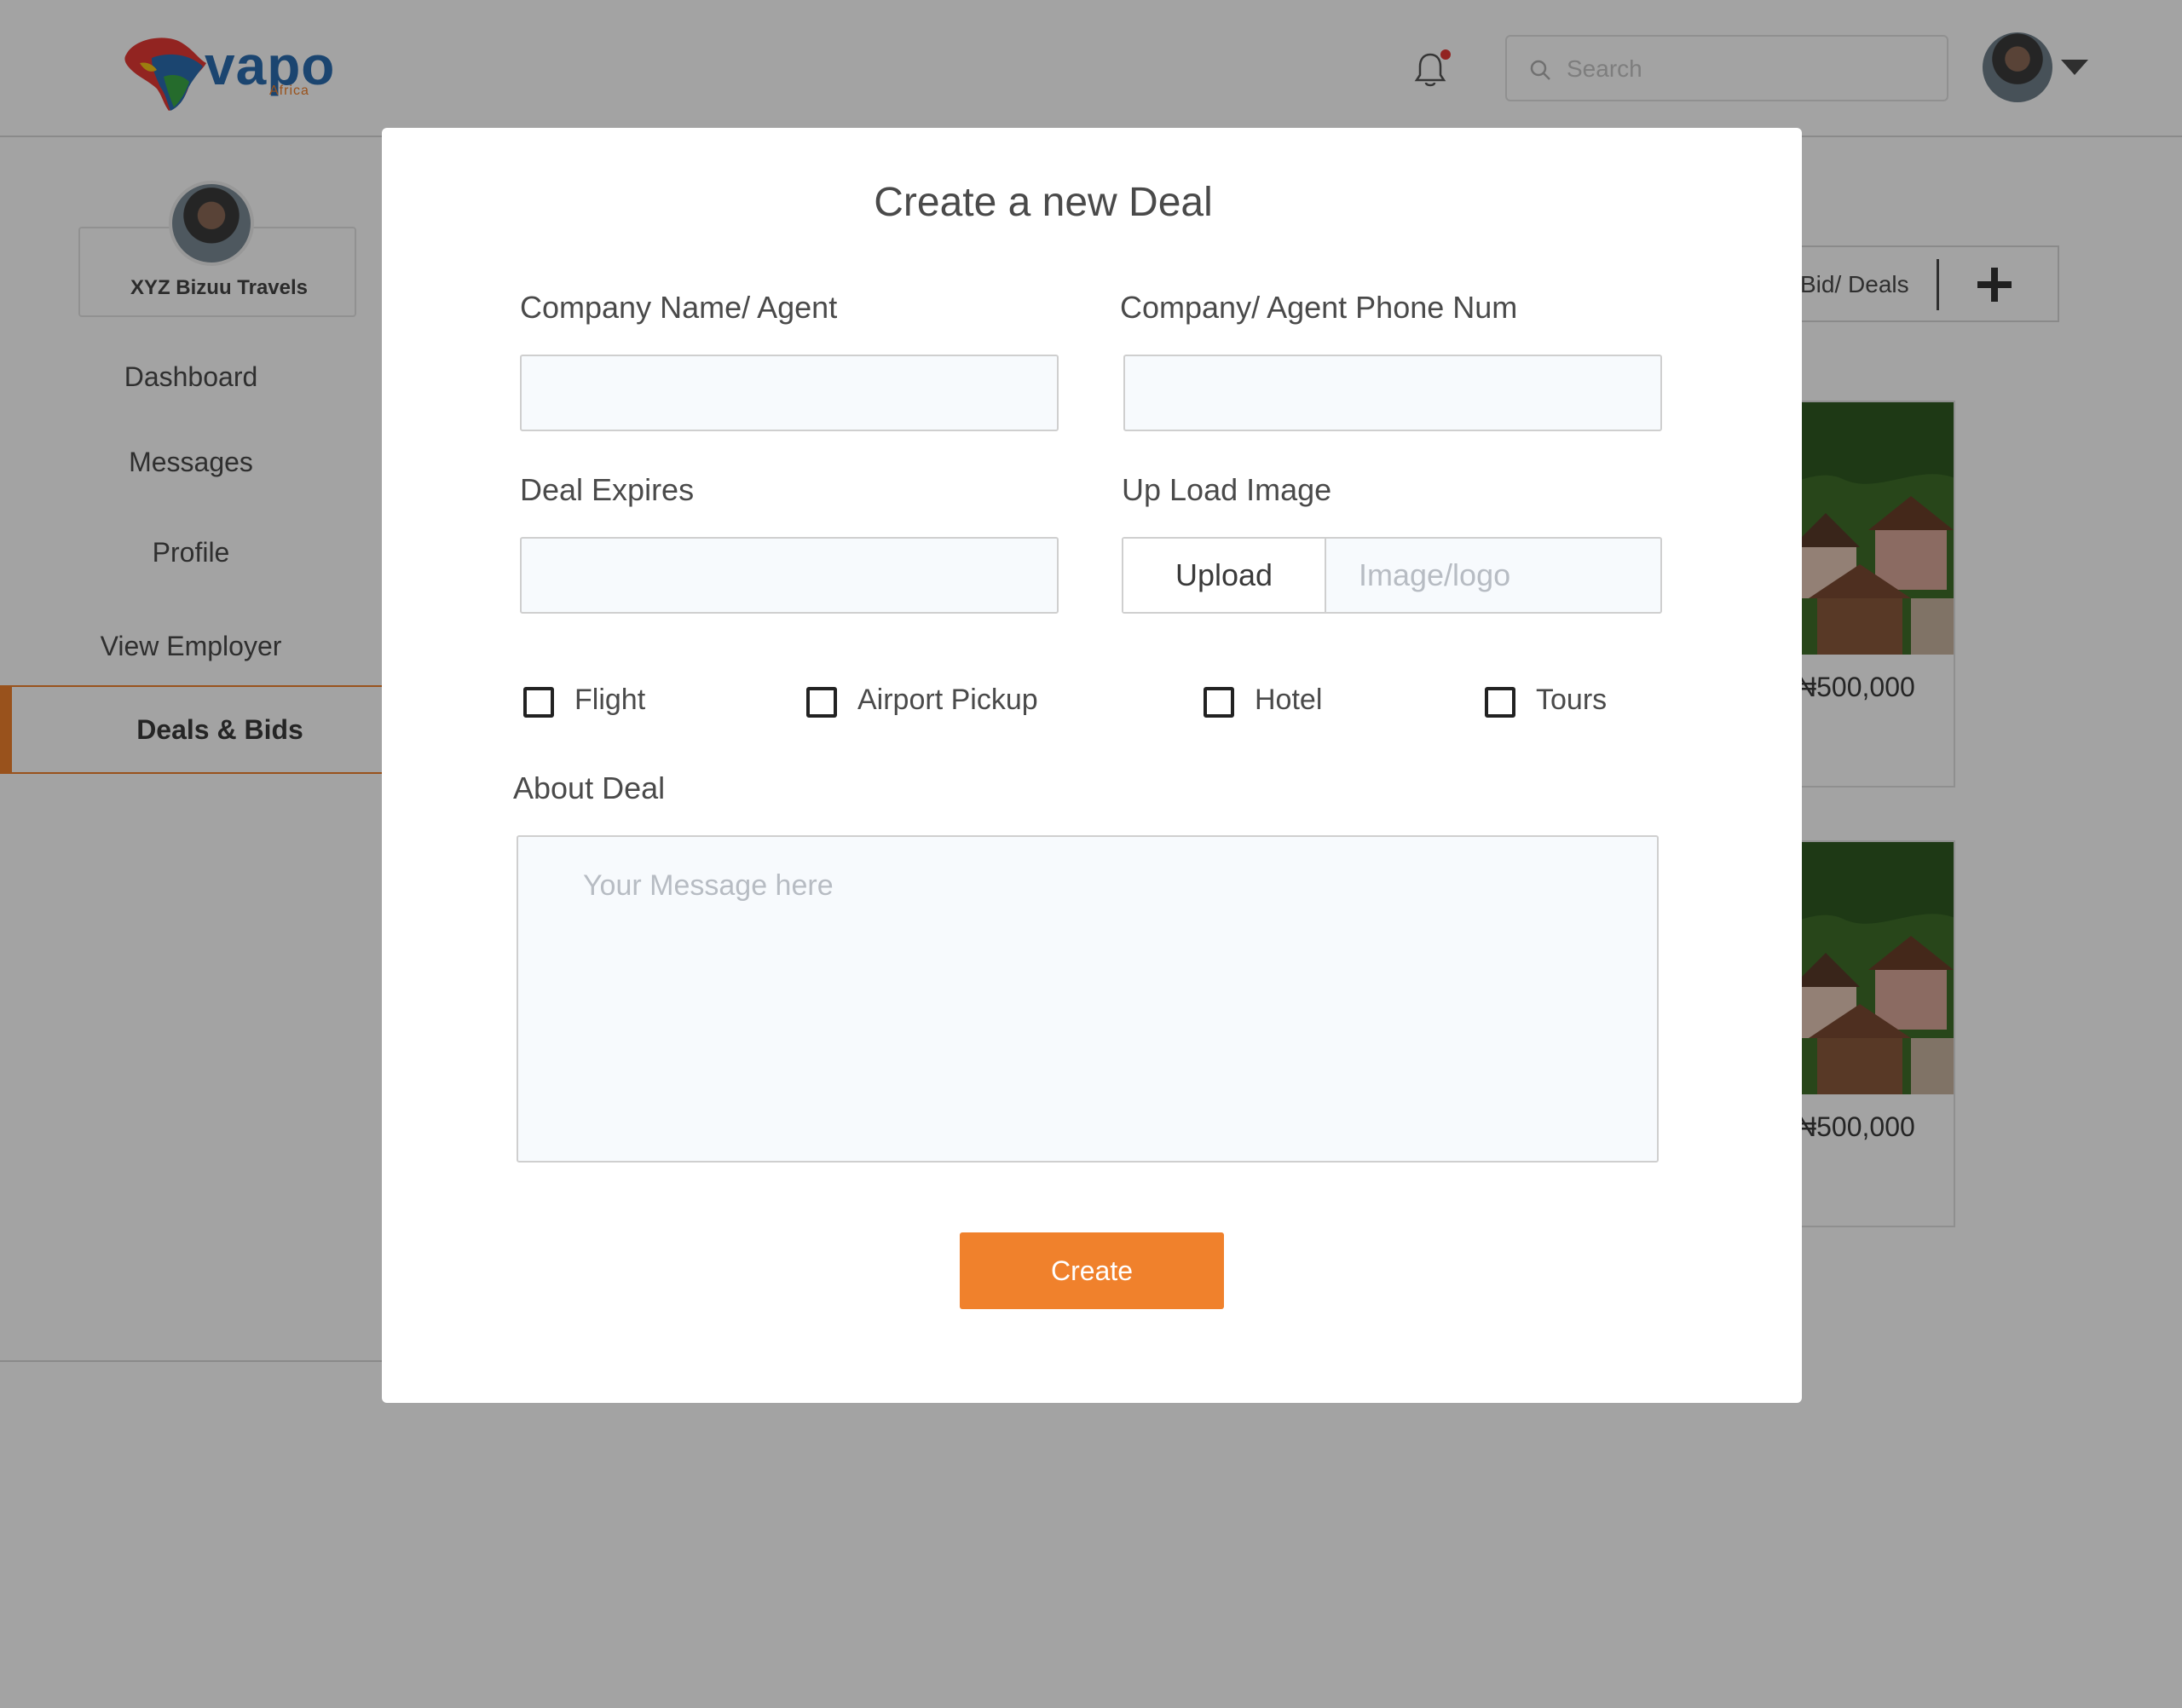  Describe the element at coordinates (1227, 489) in the screenshot. I see `upload-image-label: Up Load Image` at that location.